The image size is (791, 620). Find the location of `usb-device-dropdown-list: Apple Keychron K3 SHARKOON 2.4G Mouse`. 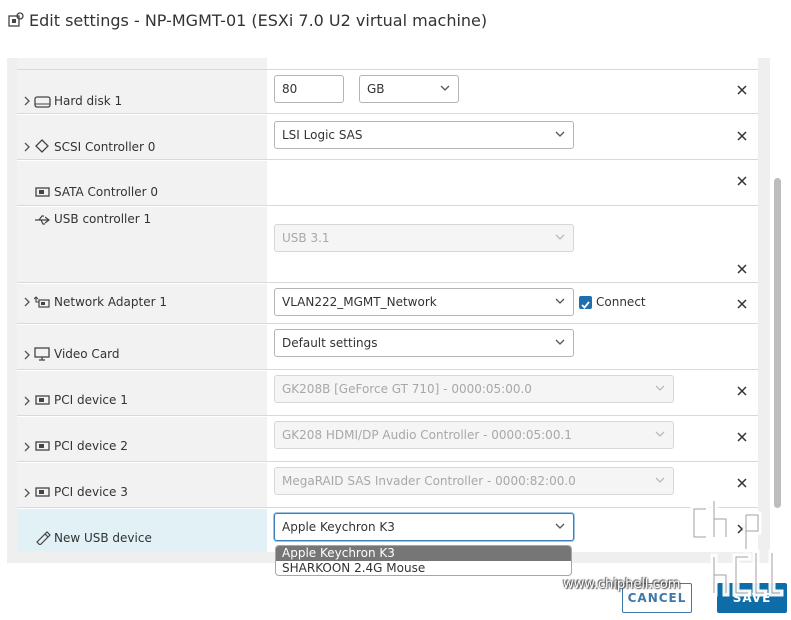

usb-device-dropdown-list: Apple Keychron K3 SHARKOON 2.4G Mouse is located at coordinates (423, 560).